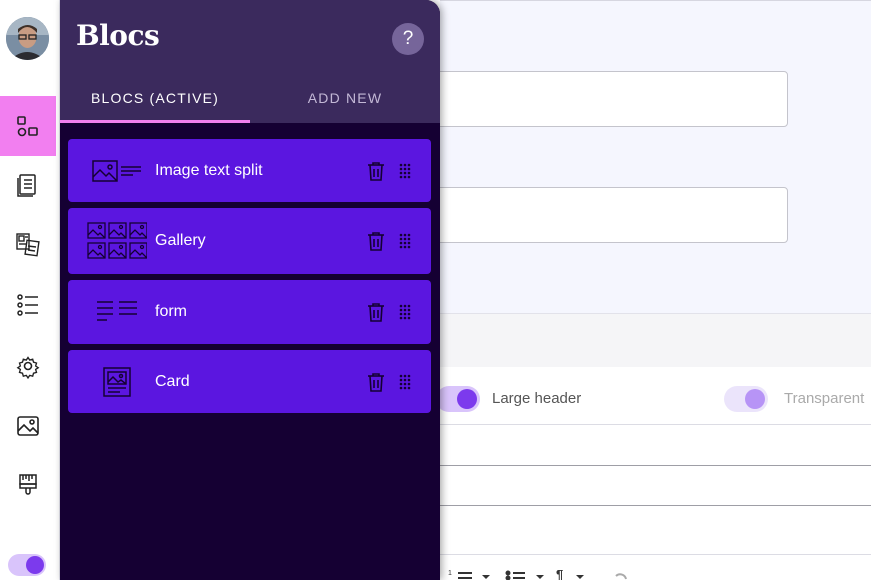 This screenshot has height=580, width=871. I want to click on bloc-item-gallery: Gallery, so click(249, 241).